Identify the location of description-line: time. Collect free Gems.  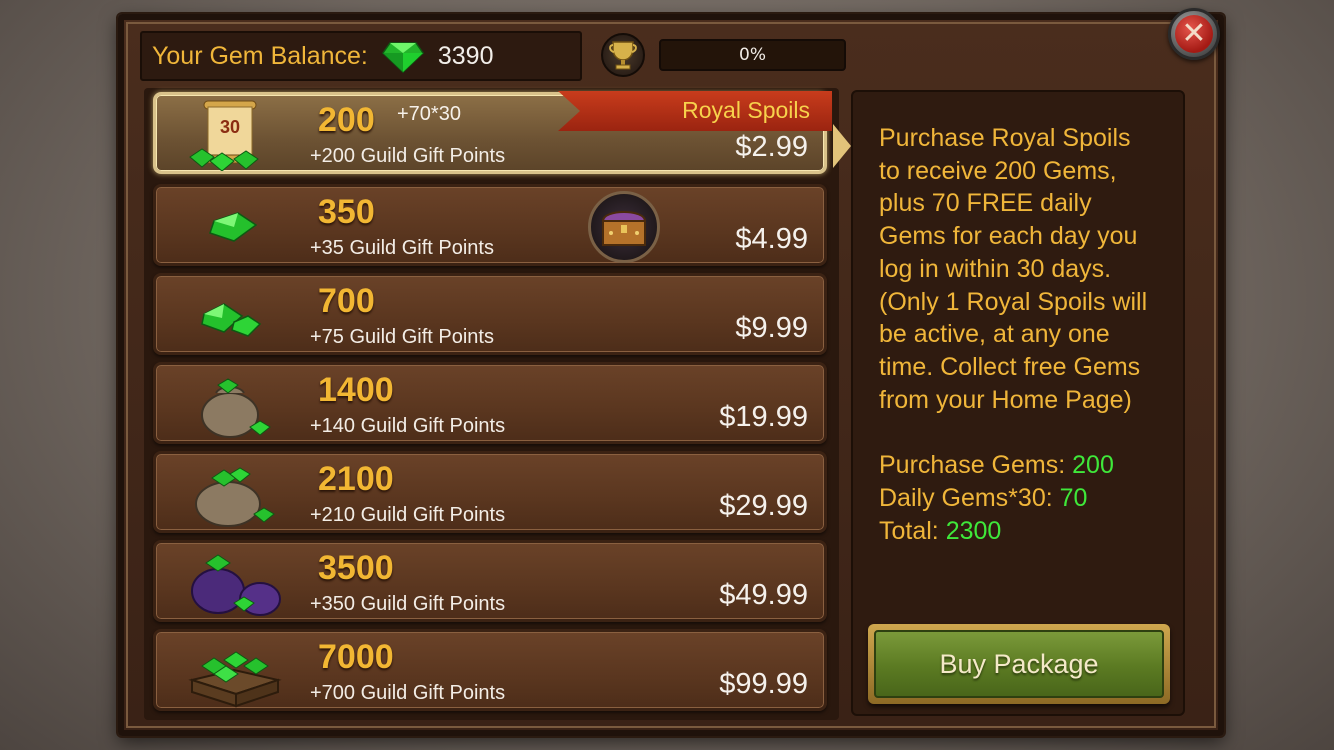
(1010, 366).